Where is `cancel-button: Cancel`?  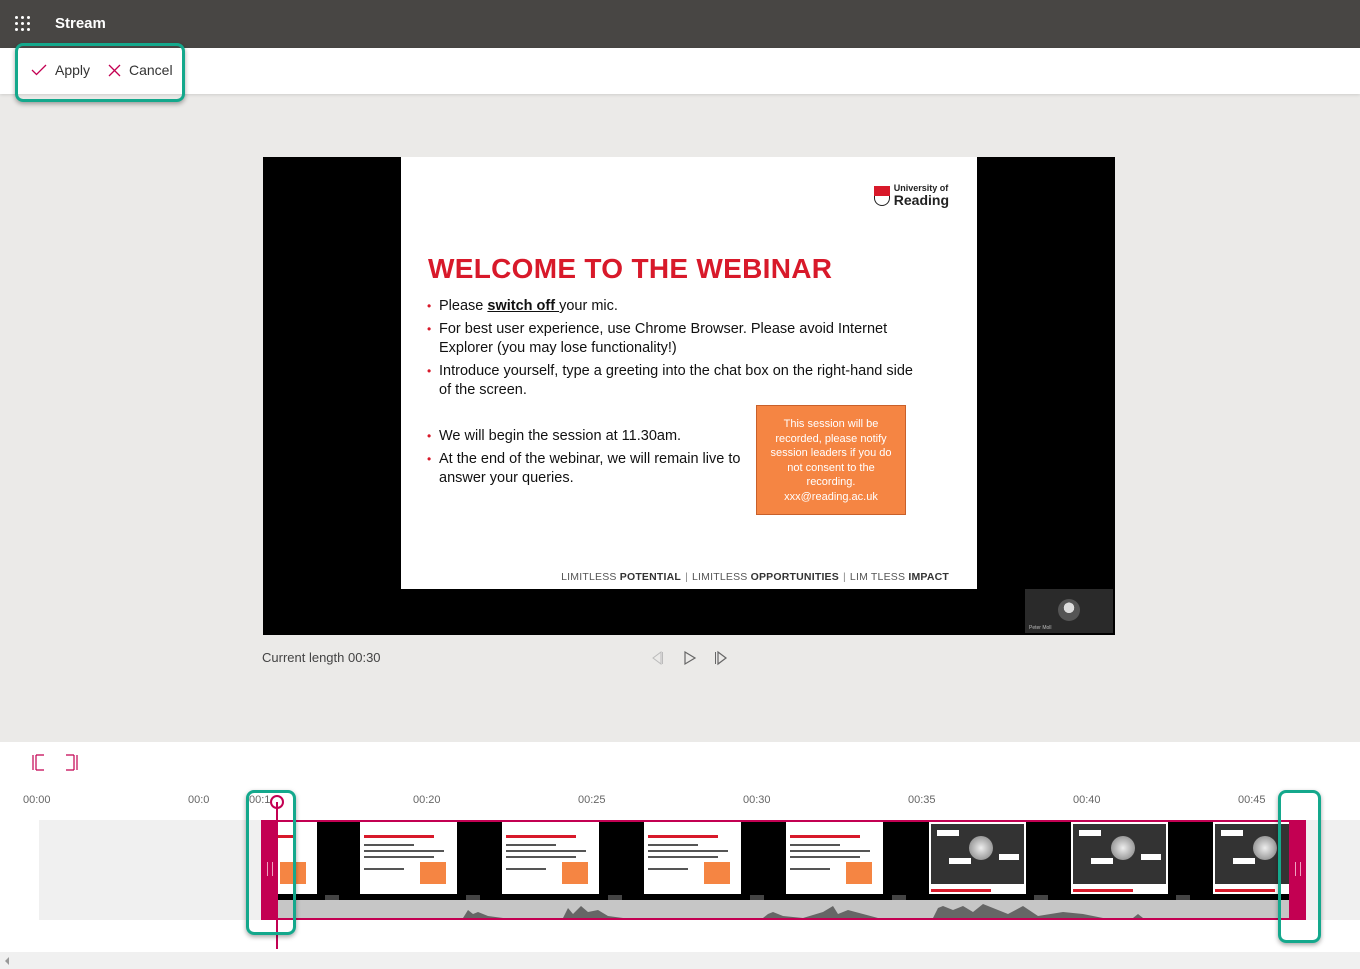 cancel-button: Cancel is located at coordinates (140, 70).